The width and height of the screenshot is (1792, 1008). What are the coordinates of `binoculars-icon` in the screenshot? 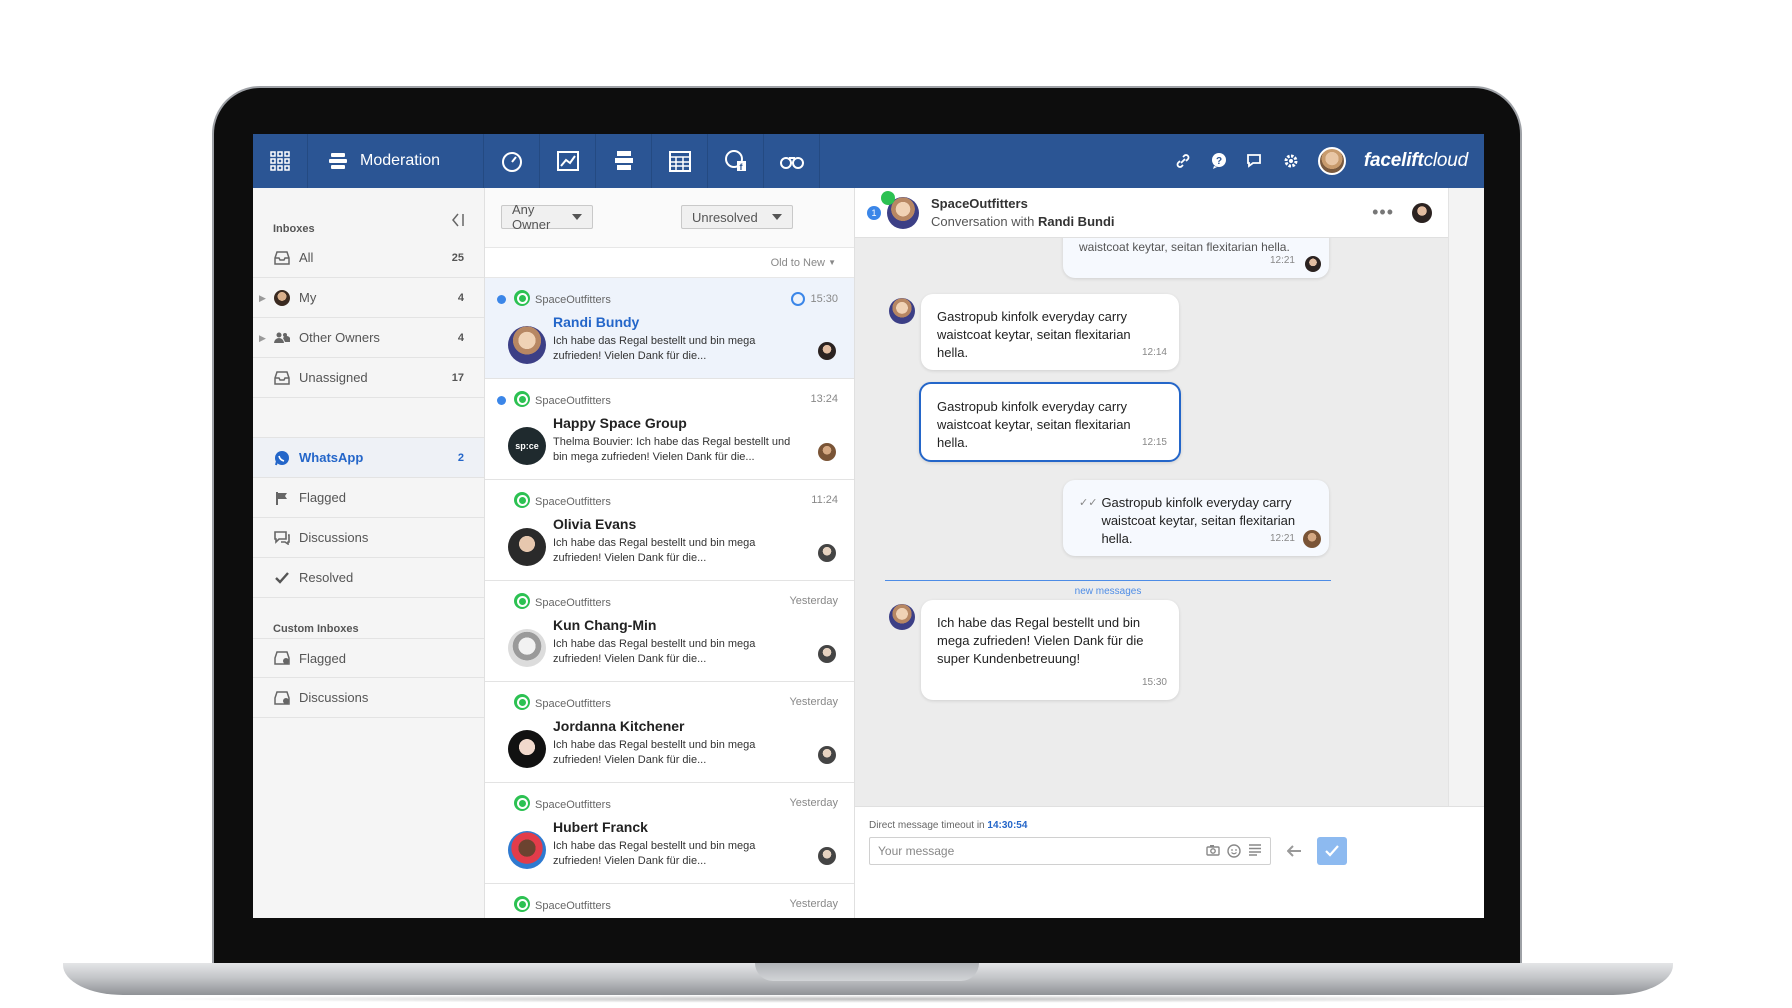 It's located at (792, 161).